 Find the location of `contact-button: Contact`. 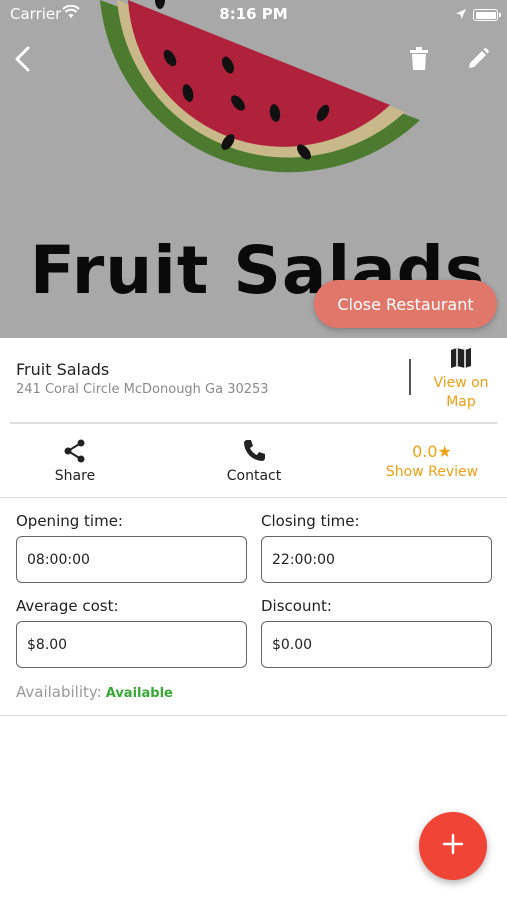

contact-button: Contact is located at coordinates (254, 461).